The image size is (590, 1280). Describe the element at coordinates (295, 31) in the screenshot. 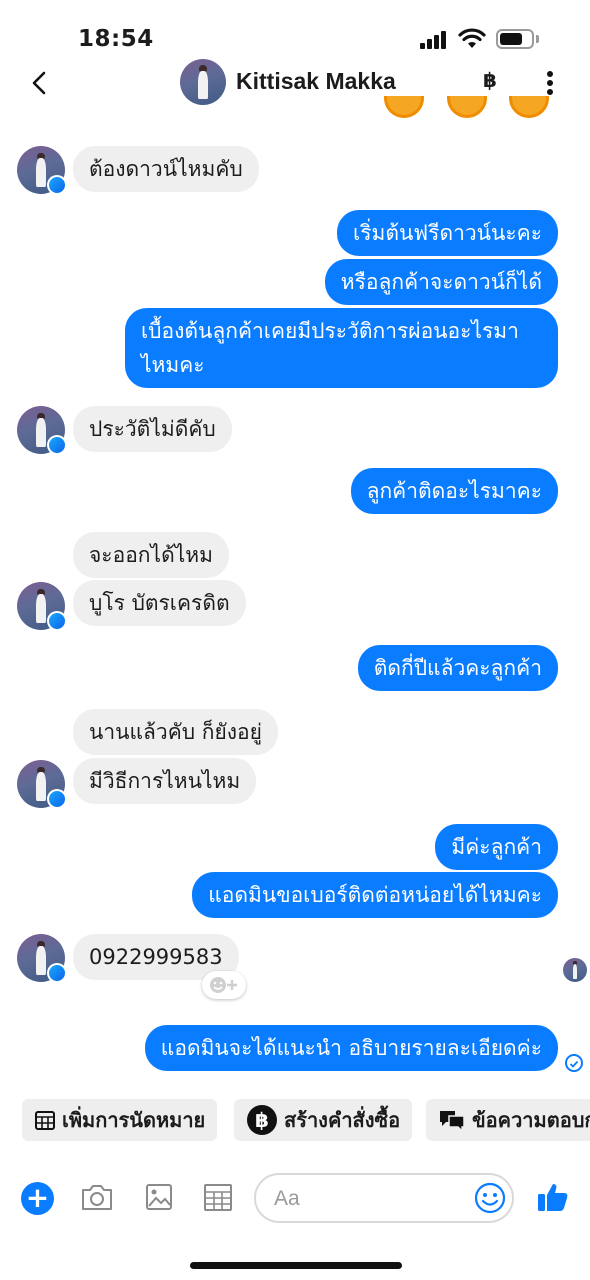

I see `status-bar: 18:54` at that location.